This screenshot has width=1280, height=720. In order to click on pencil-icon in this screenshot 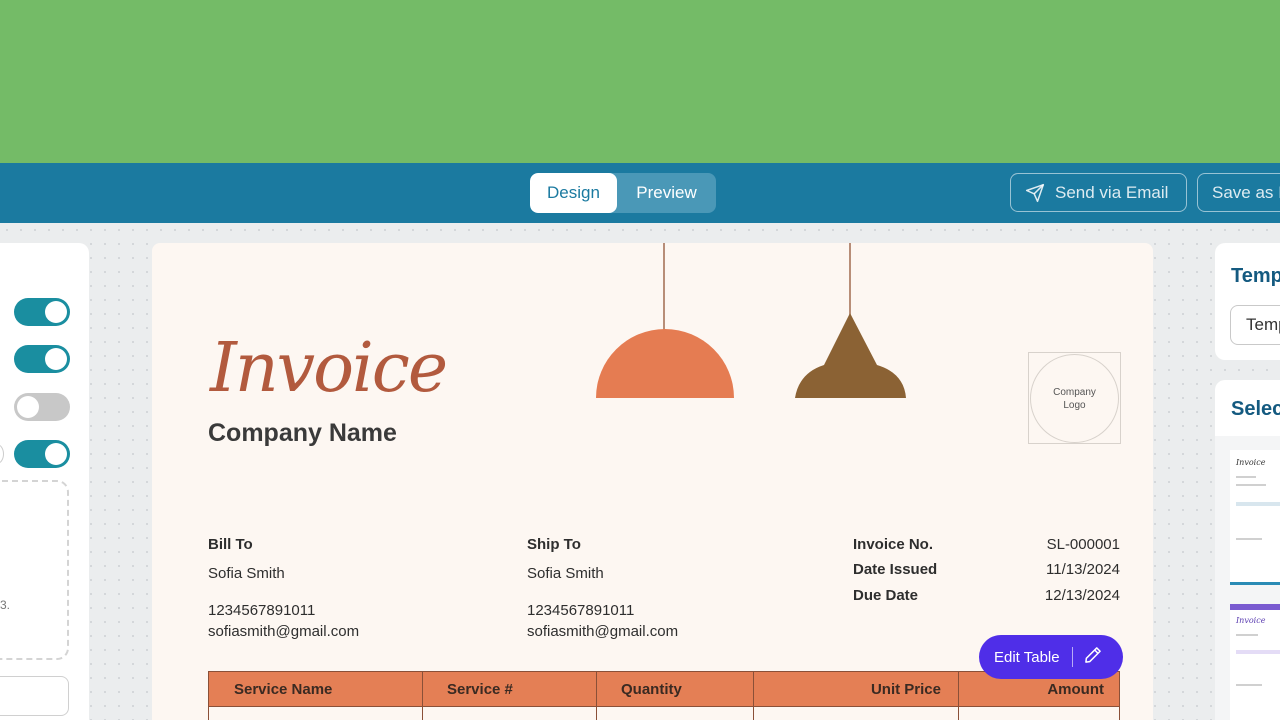, I will do `click(1093, 657)`.